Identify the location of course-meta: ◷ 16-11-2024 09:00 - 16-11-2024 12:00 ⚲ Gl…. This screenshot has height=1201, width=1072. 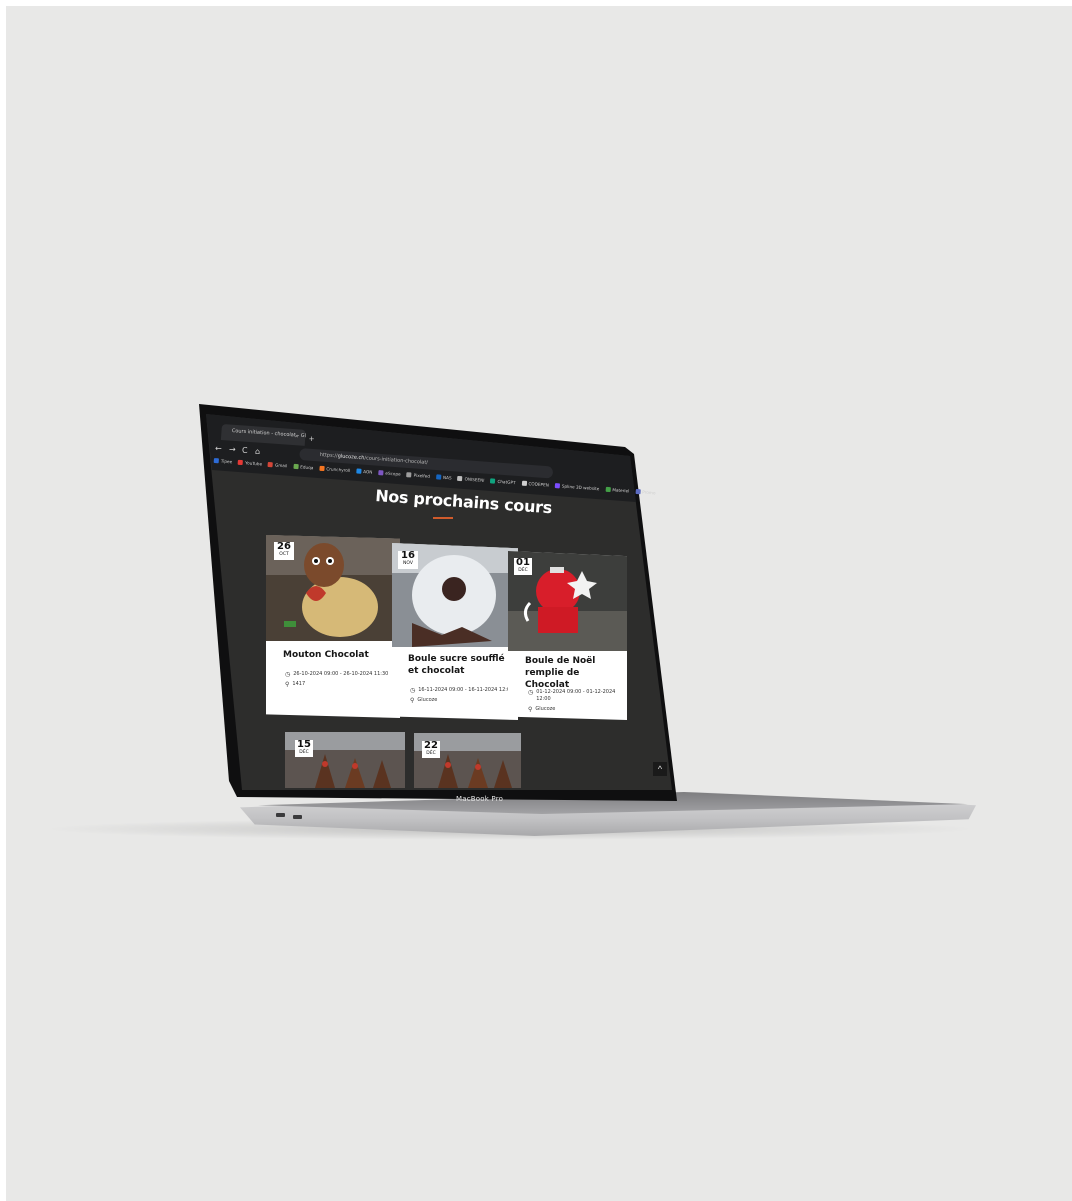
(462, 697).